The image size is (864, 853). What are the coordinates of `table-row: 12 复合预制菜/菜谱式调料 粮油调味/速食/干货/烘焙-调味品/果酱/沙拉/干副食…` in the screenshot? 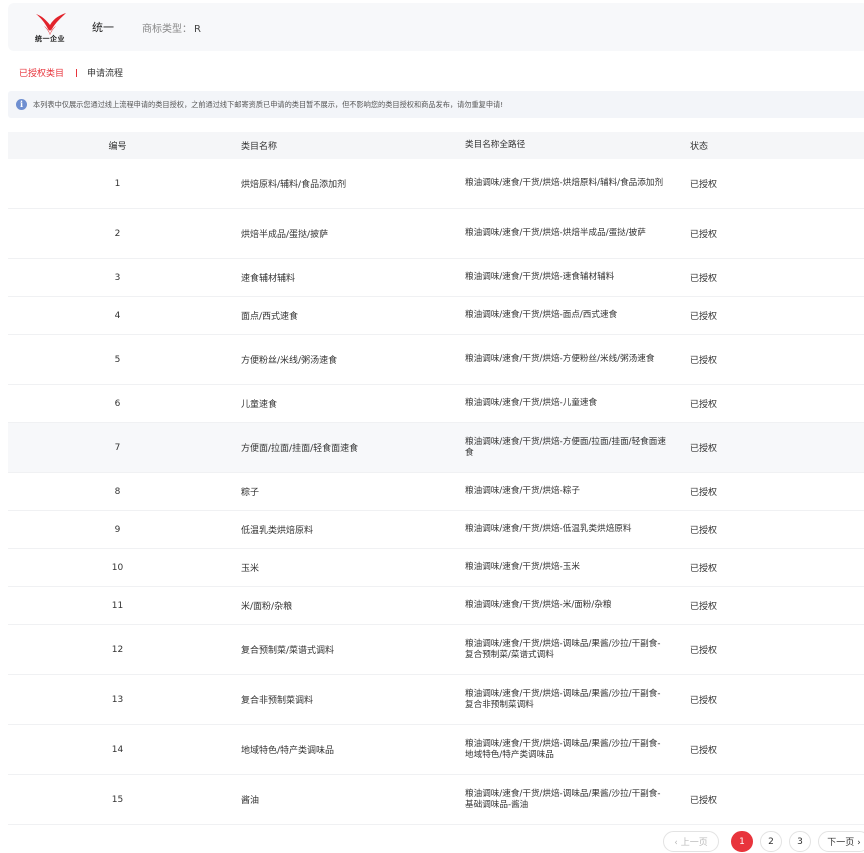 It's located at (436, 650).